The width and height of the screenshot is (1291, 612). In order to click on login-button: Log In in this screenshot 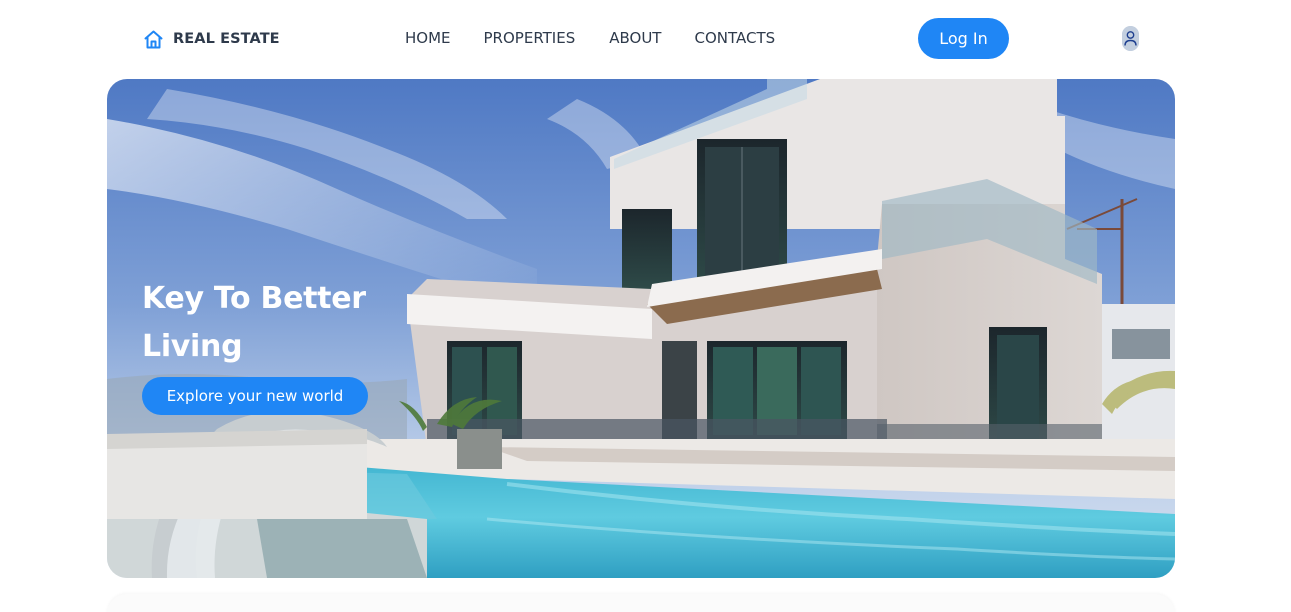, I will do `click(963, 38)`.